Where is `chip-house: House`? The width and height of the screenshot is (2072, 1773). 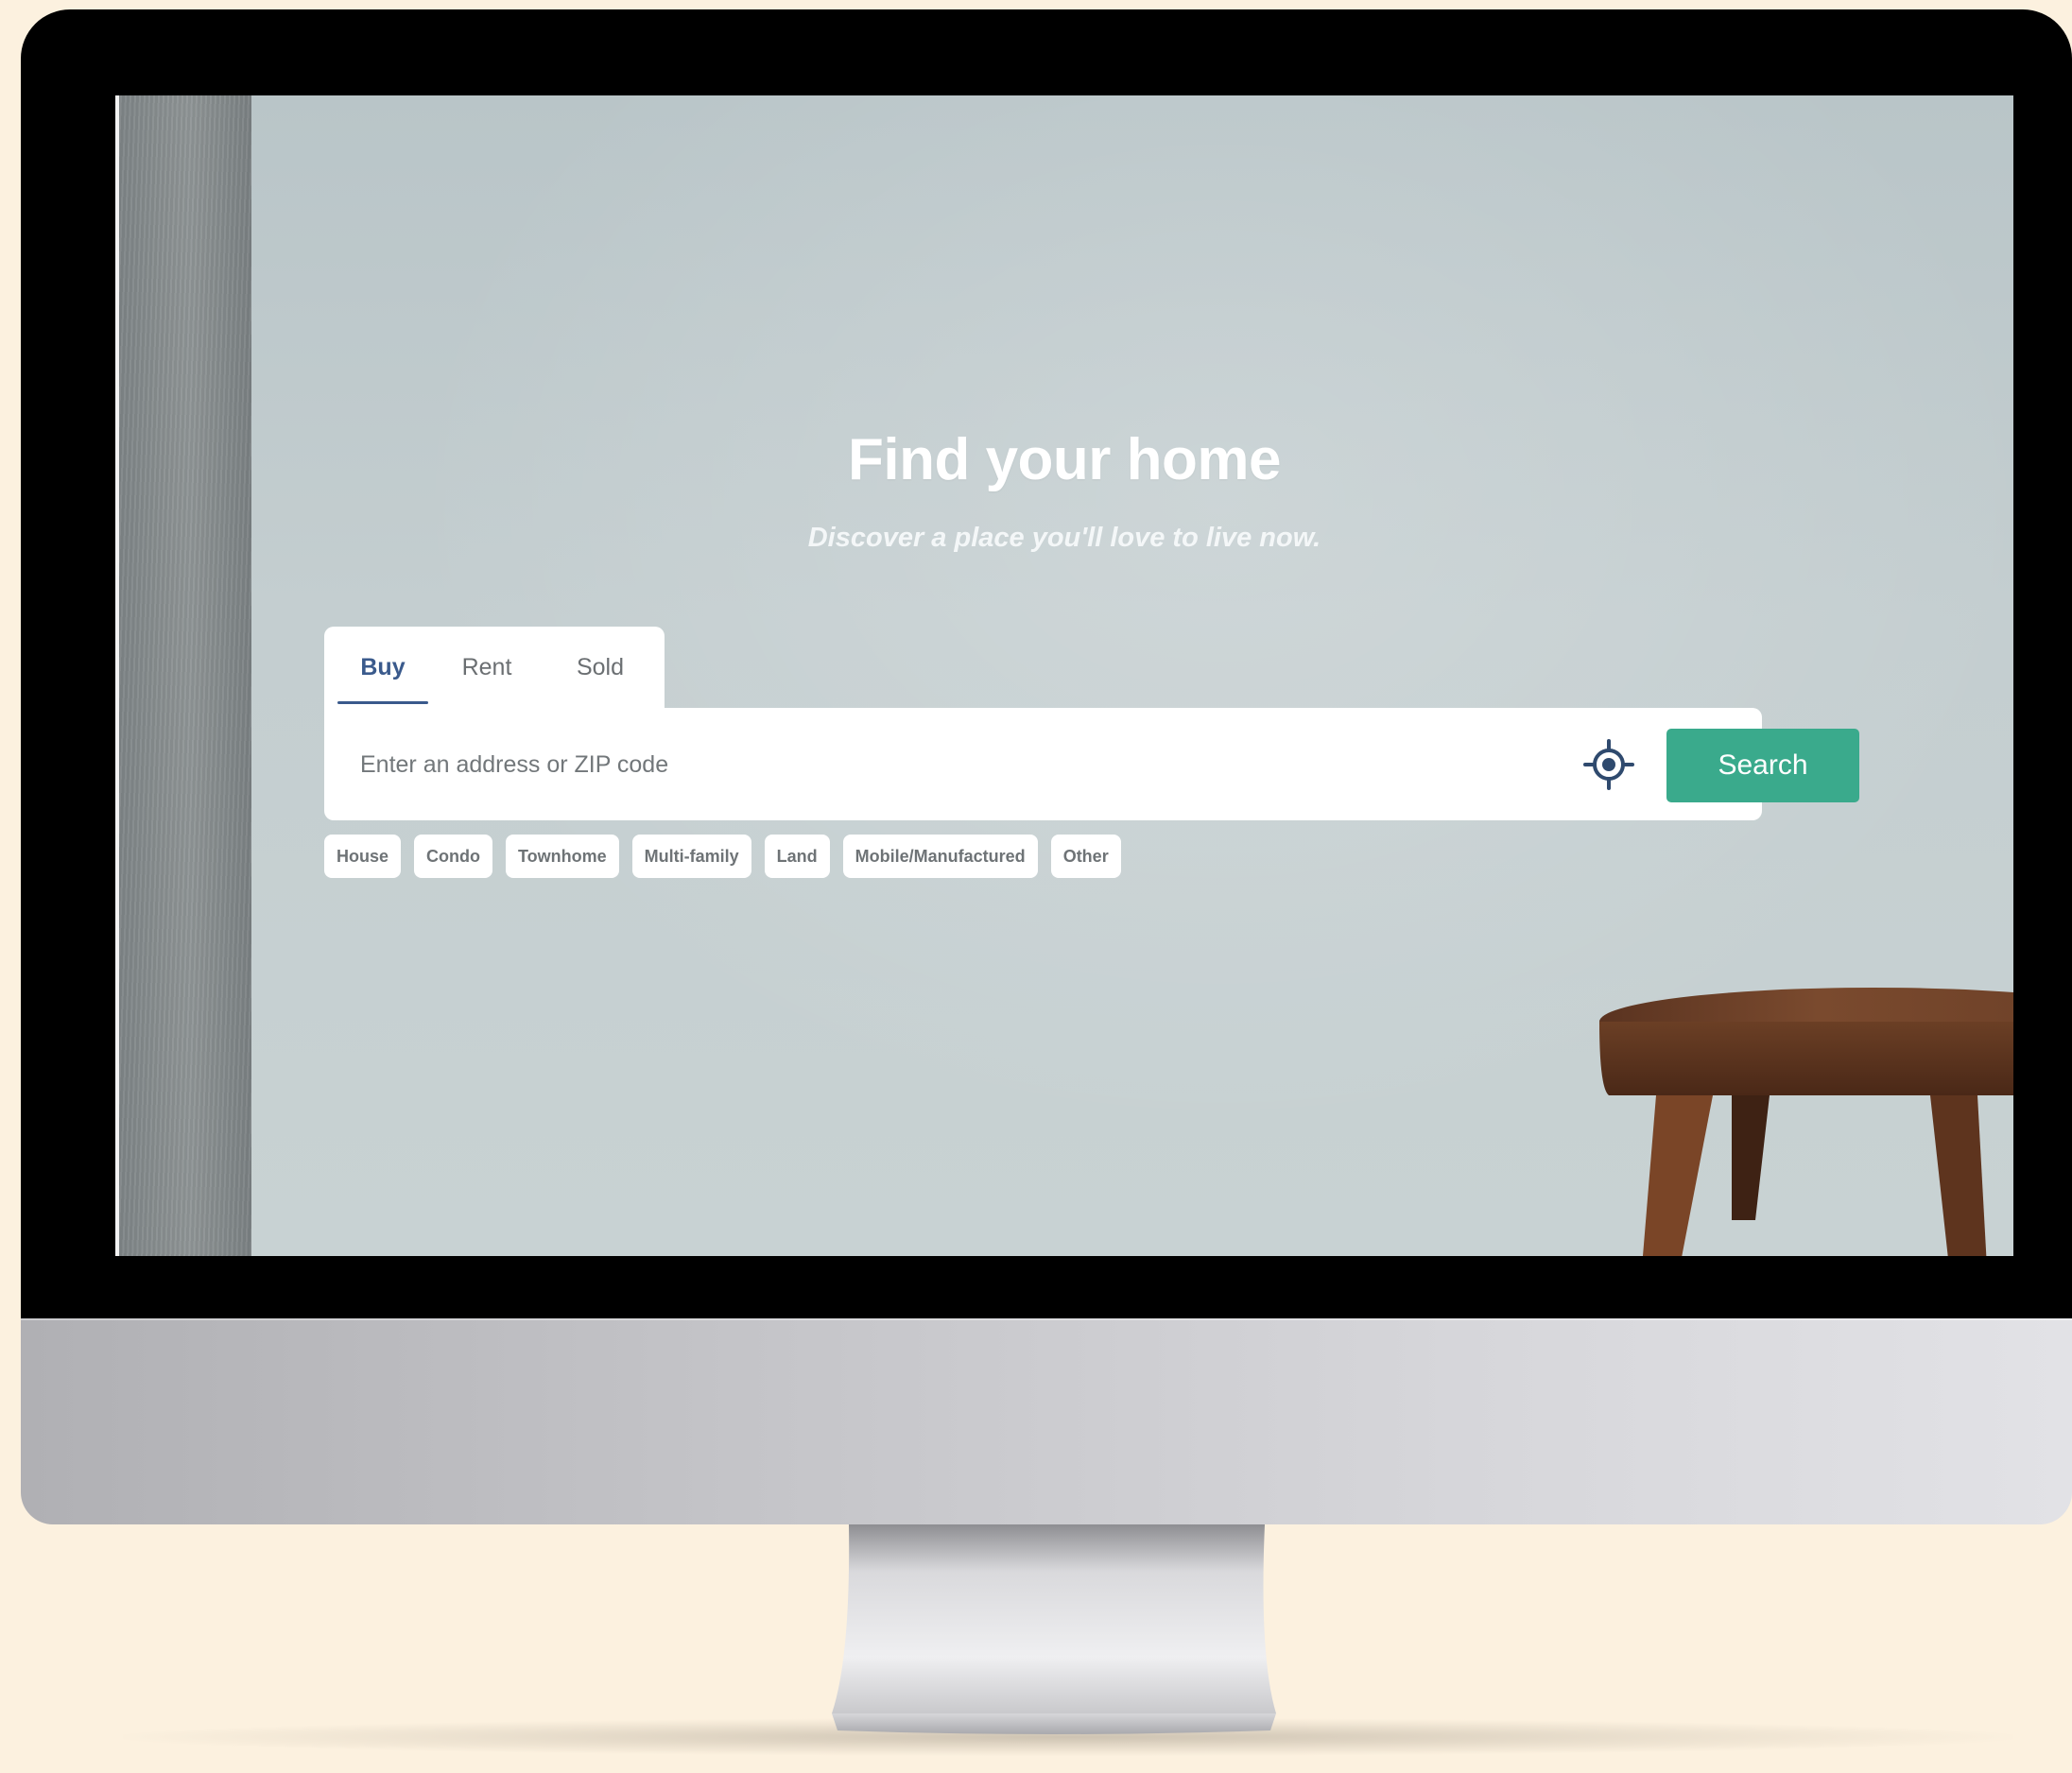
chip-house: House is located at coordinates (363, 857).